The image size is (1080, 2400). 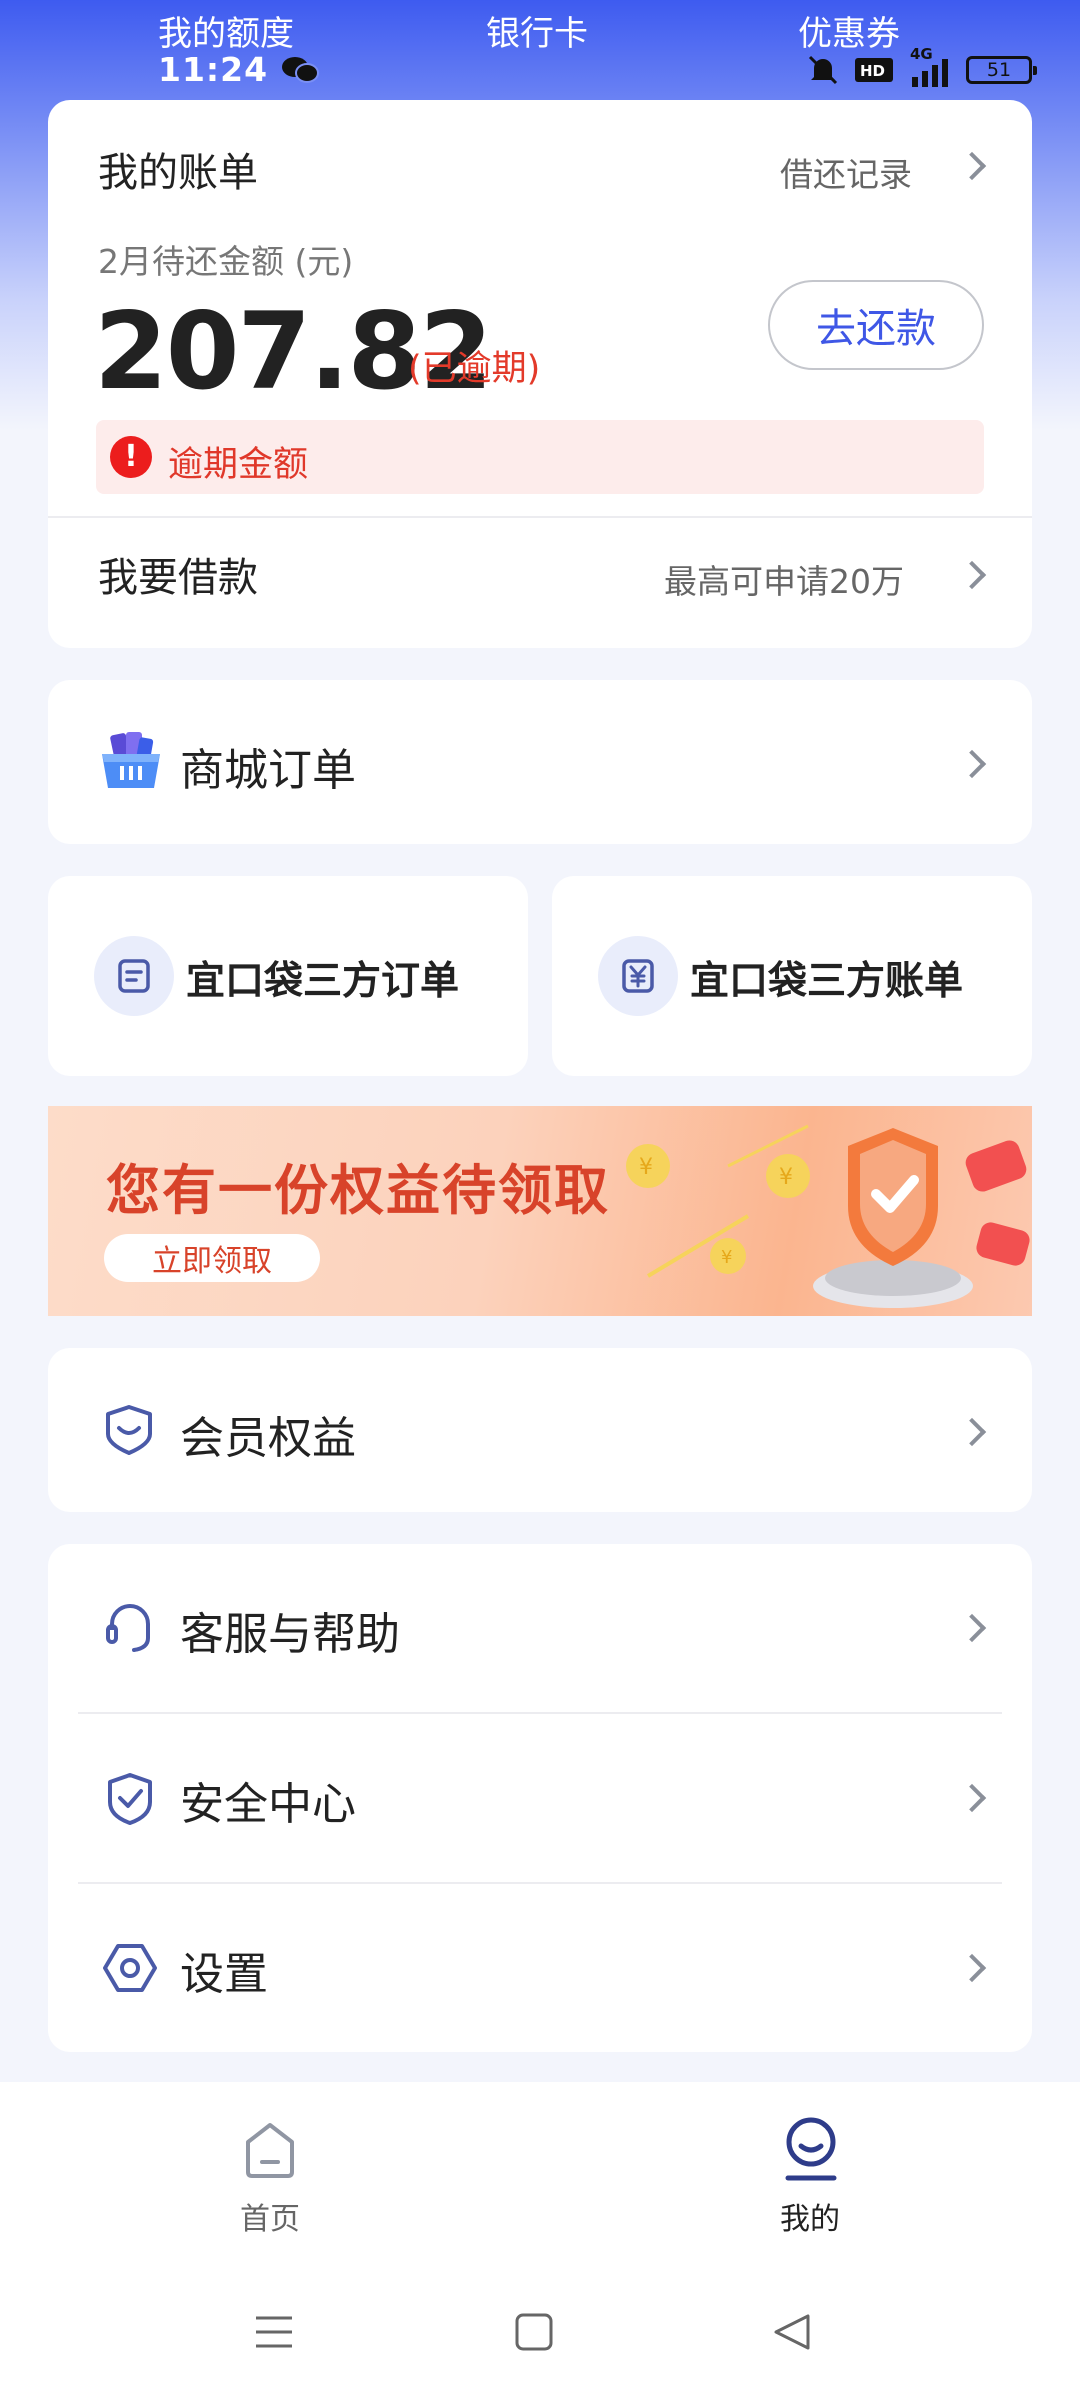 I want to click on profile-icon, so click(x=811, y=2149).